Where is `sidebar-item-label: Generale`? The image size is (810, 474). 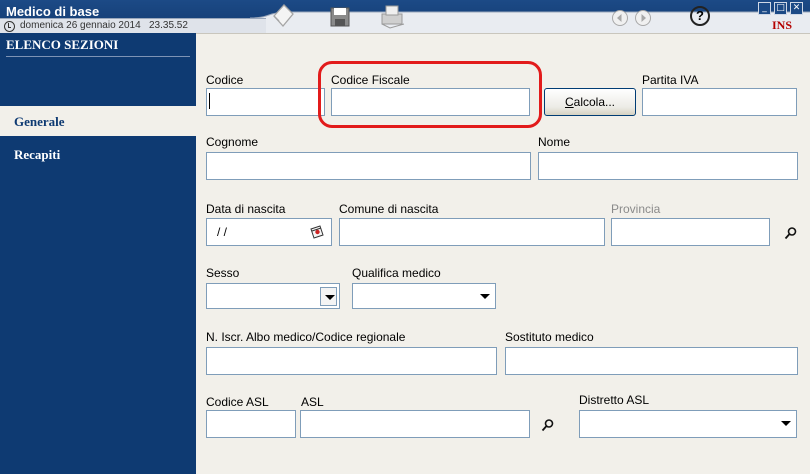 sidebar-item-label: Generale is located at coordinates (39, 121).